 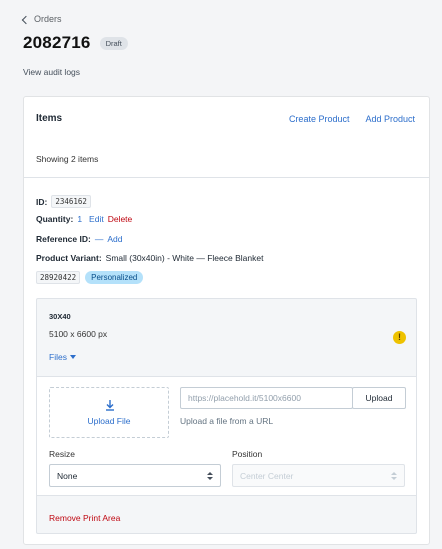 What do you see at coordinates (110, 405) in the screenshot?
I see `download-arrow-icon` at bounding box center [110, 405].